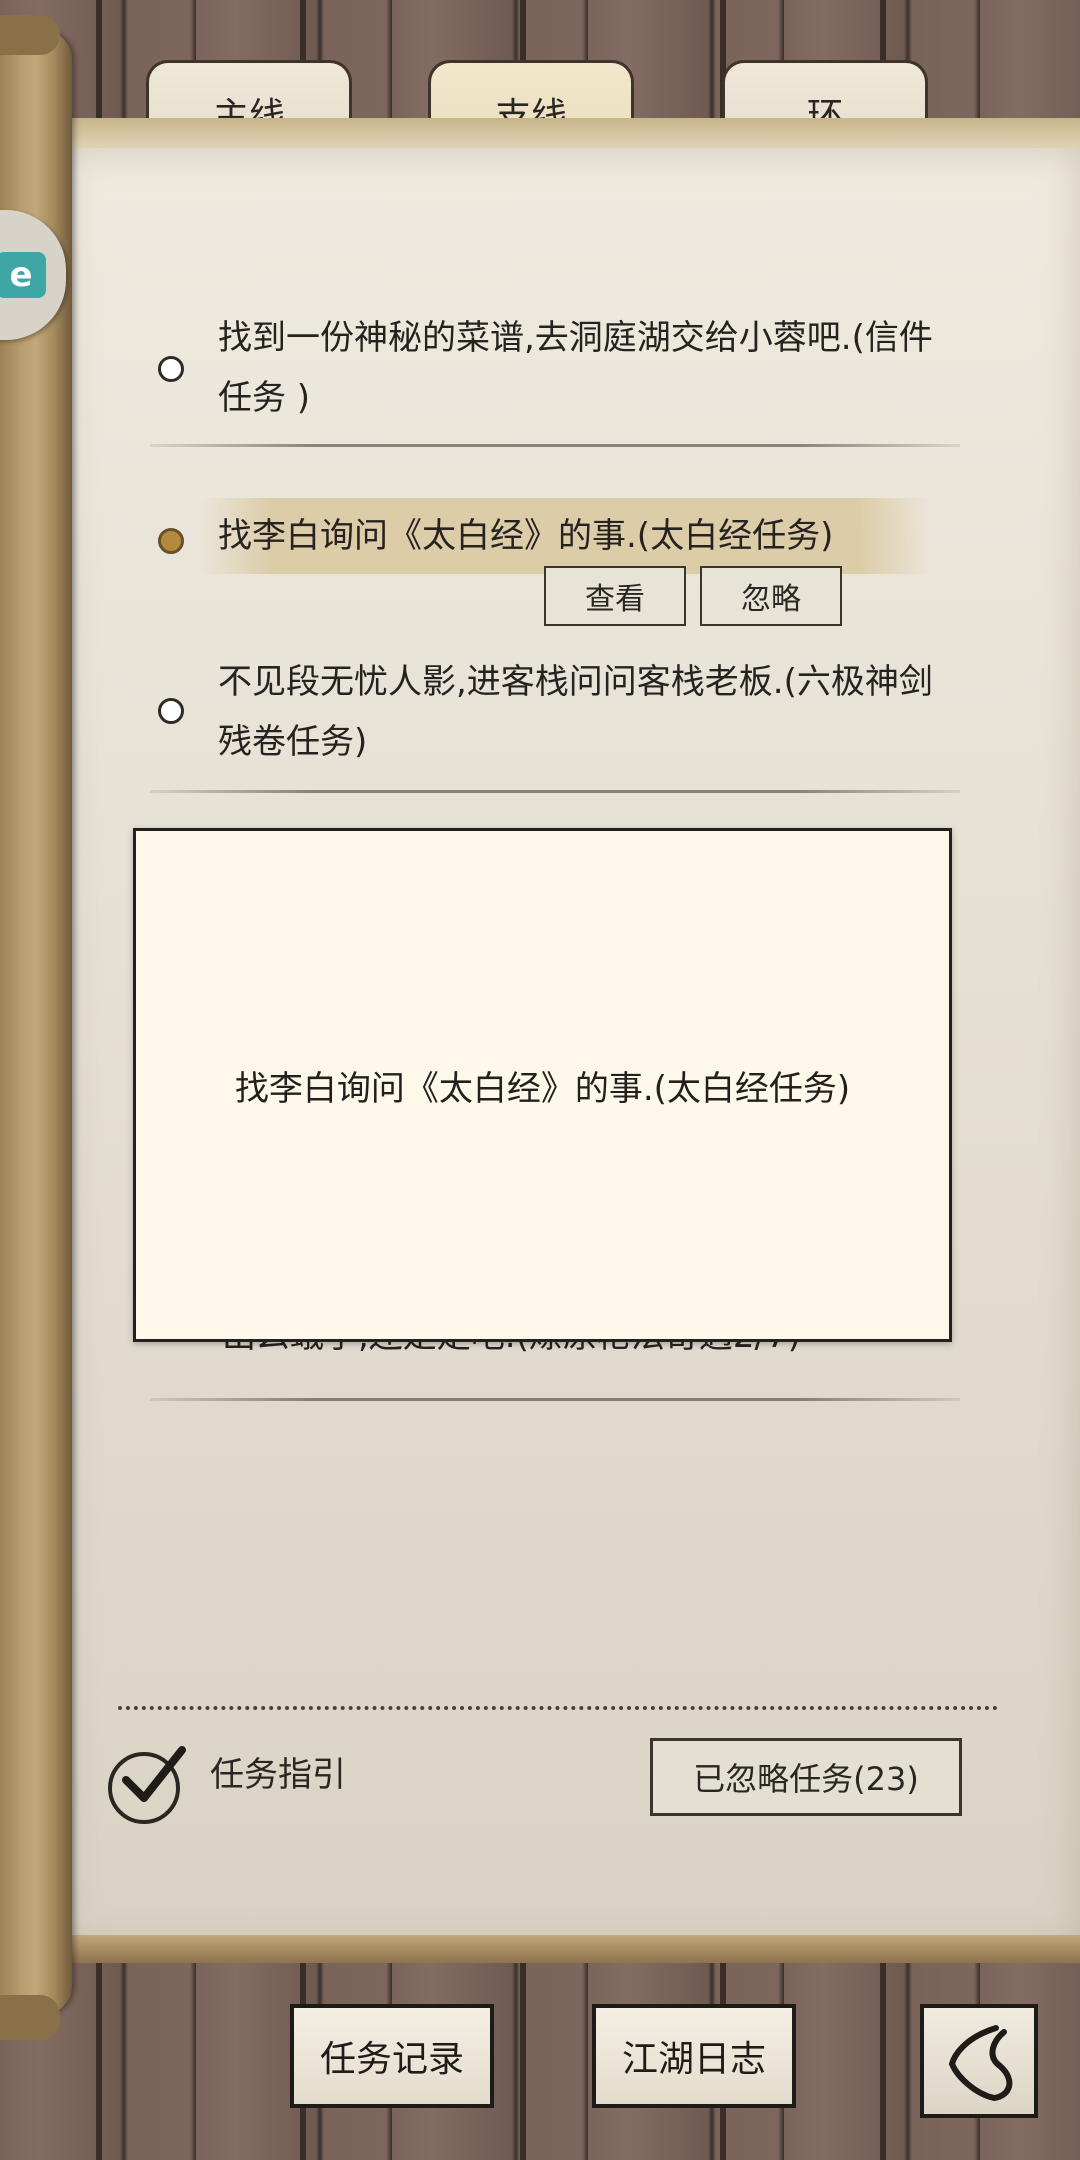  Describe the element at coordinates (171, 541) in the screenshot. I see `quest-bullet-active-icon` at that location.